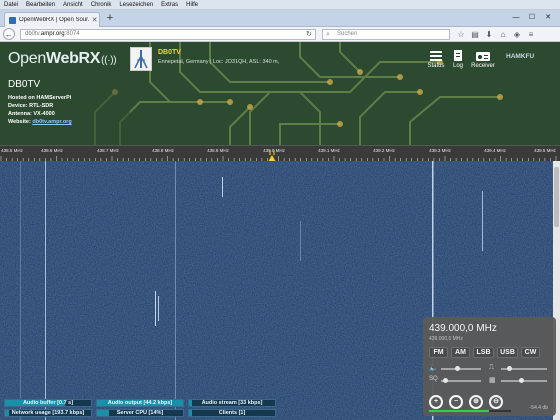 This screenshot has width=560, height=420. Describe the element at coordinates (328, 34) in the screenshot. I see `search-icon: ⌕` at that location.